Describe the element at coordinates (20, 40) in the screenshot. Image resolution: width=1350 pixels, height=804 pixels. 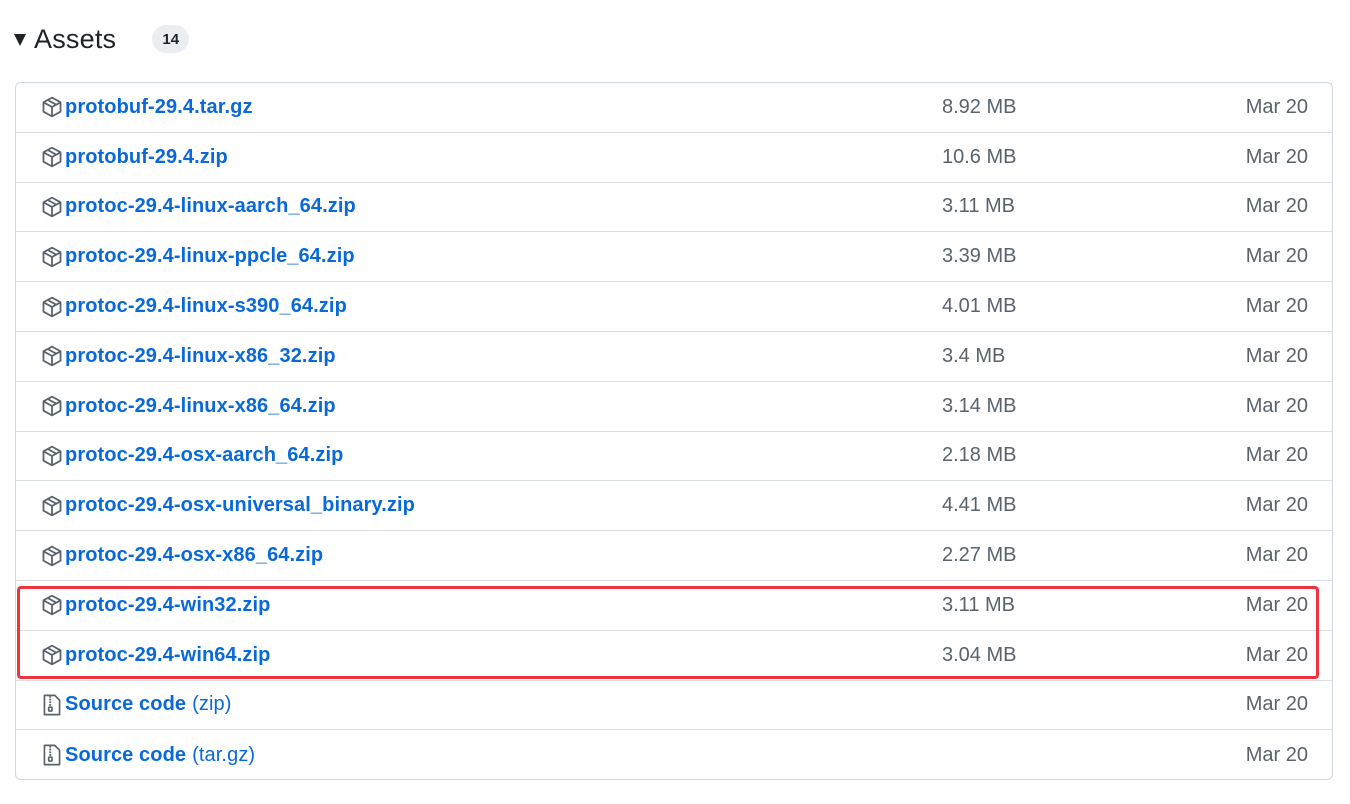
I see `triangle-down-icon` at that location.